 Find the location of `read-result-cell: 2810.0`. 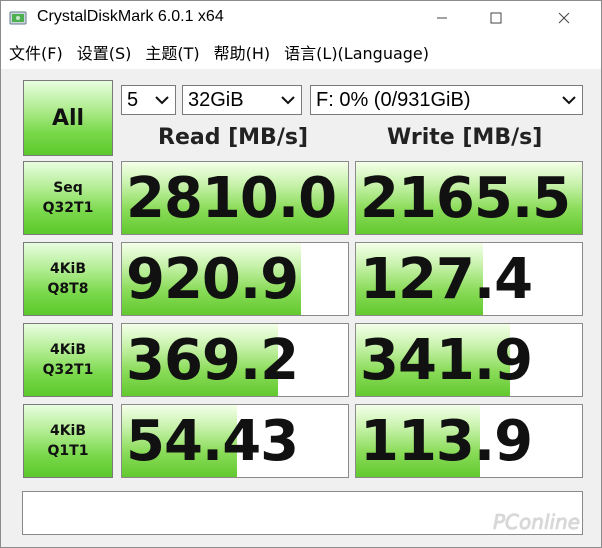

read-result-cell: 2810.0 is located at coordinates (235, 198).